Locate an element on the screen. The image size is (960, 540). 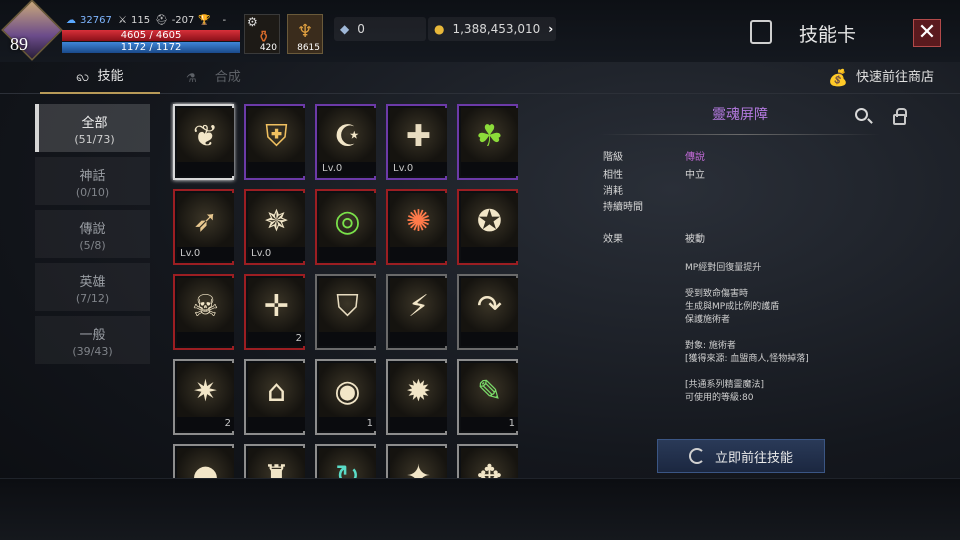
power-stat: ☁ 32767 is located at coordinates (89, 20).